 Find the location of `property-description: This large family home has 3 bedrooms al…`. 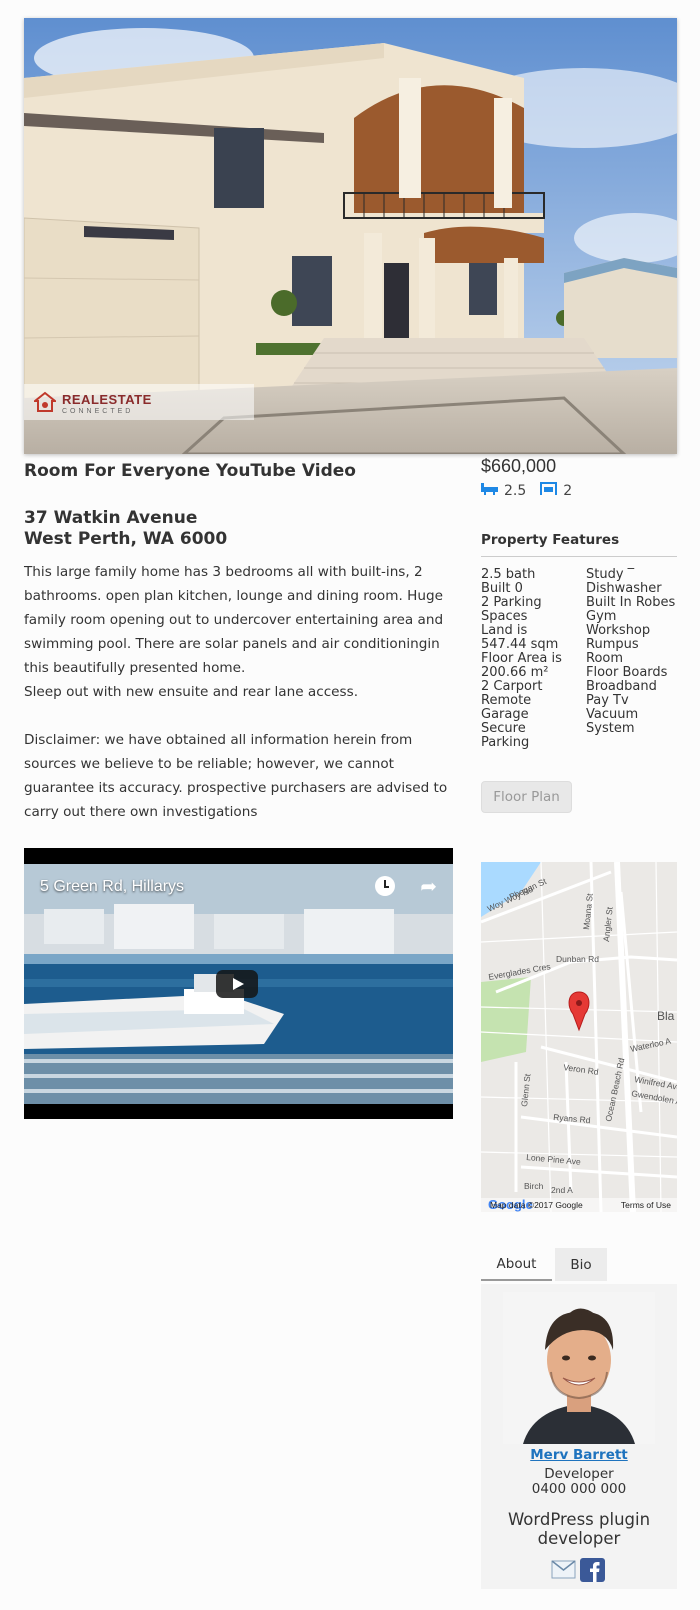

property-description: This large family home has 3 bedrooms al… is located at coordinates (240, 692).